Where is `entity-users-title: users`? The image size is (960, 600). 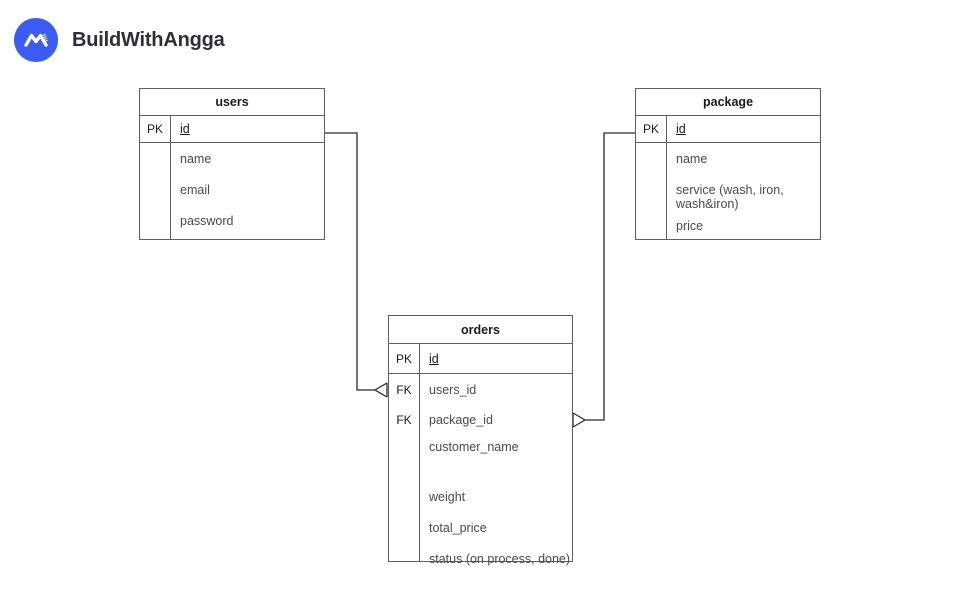
entity-users-title: users is located at coordinates (232, 102).